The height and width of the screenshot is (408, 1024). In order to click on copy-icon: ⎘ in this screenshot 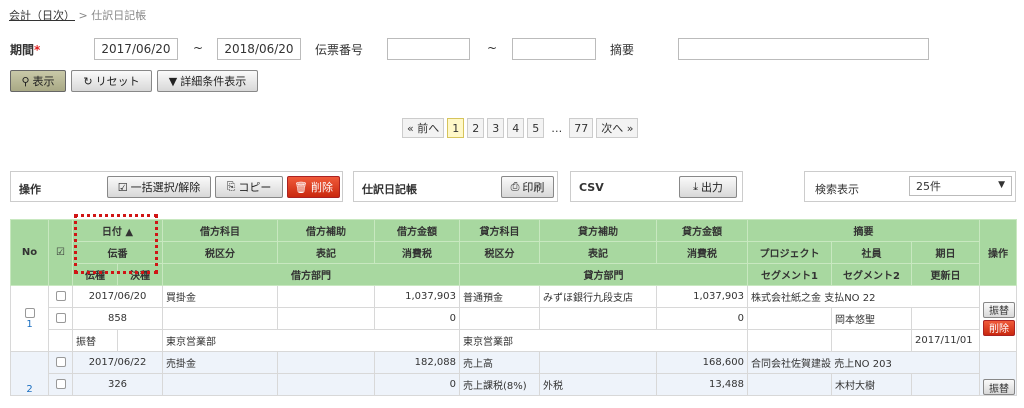, I will do `click(231, 186)`.